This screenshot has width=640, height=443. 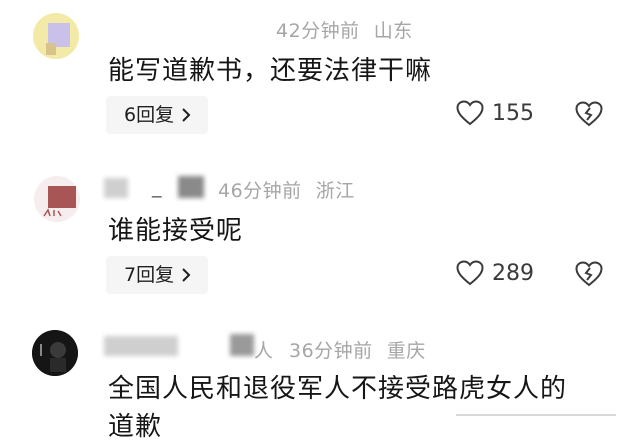 What do you see at coordinates (270, 71) in the screenshot?
I see `comment-text: 能写道歉书，还要法律干嘛` at bounding box center [270, 71].